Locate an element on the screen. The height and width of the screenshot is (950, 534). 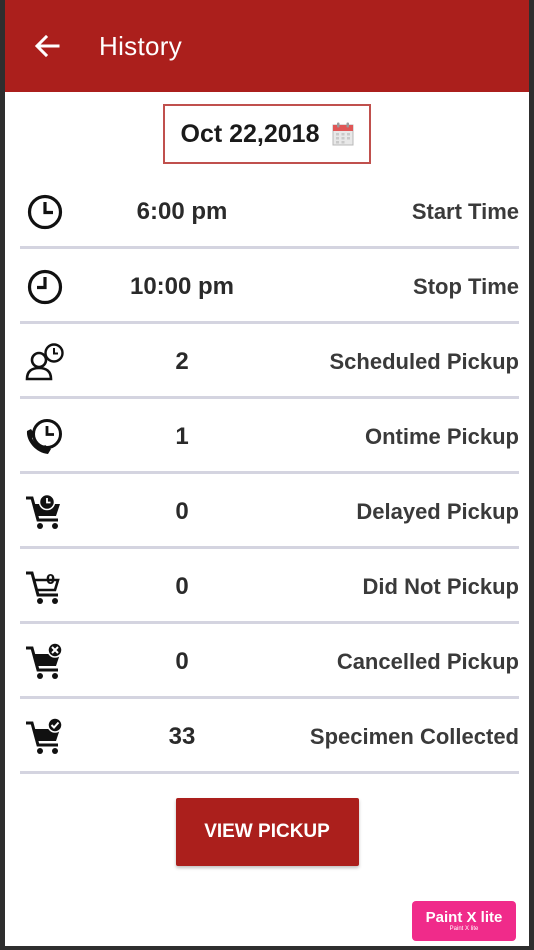
specimen-collected-label: Specimen Collected is located at coordinates (414, 736).